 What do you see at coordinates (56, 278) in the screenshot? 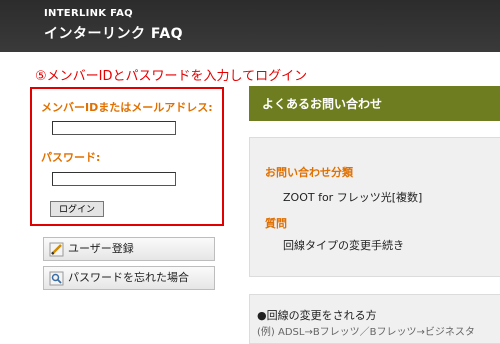
I see `search-icon` at bounding box center [56, 278].